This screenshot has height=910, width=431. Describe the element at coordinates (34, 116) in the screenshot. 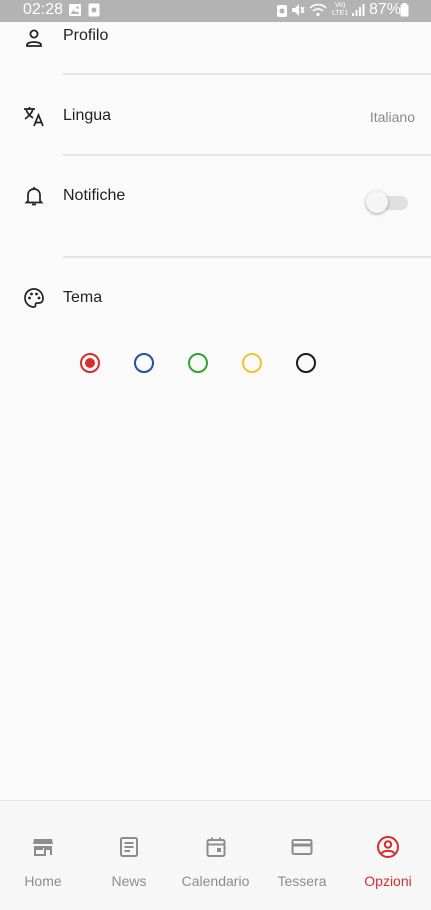

I see `translate-icon` at that location.